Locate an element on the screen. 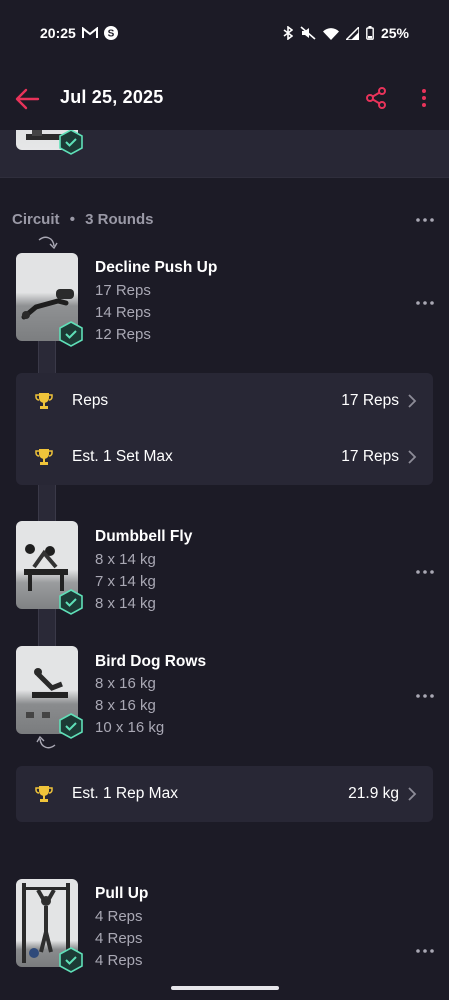 This screenshot has height=1000, width=449. home-indicator is located at coordinates (225, 988).